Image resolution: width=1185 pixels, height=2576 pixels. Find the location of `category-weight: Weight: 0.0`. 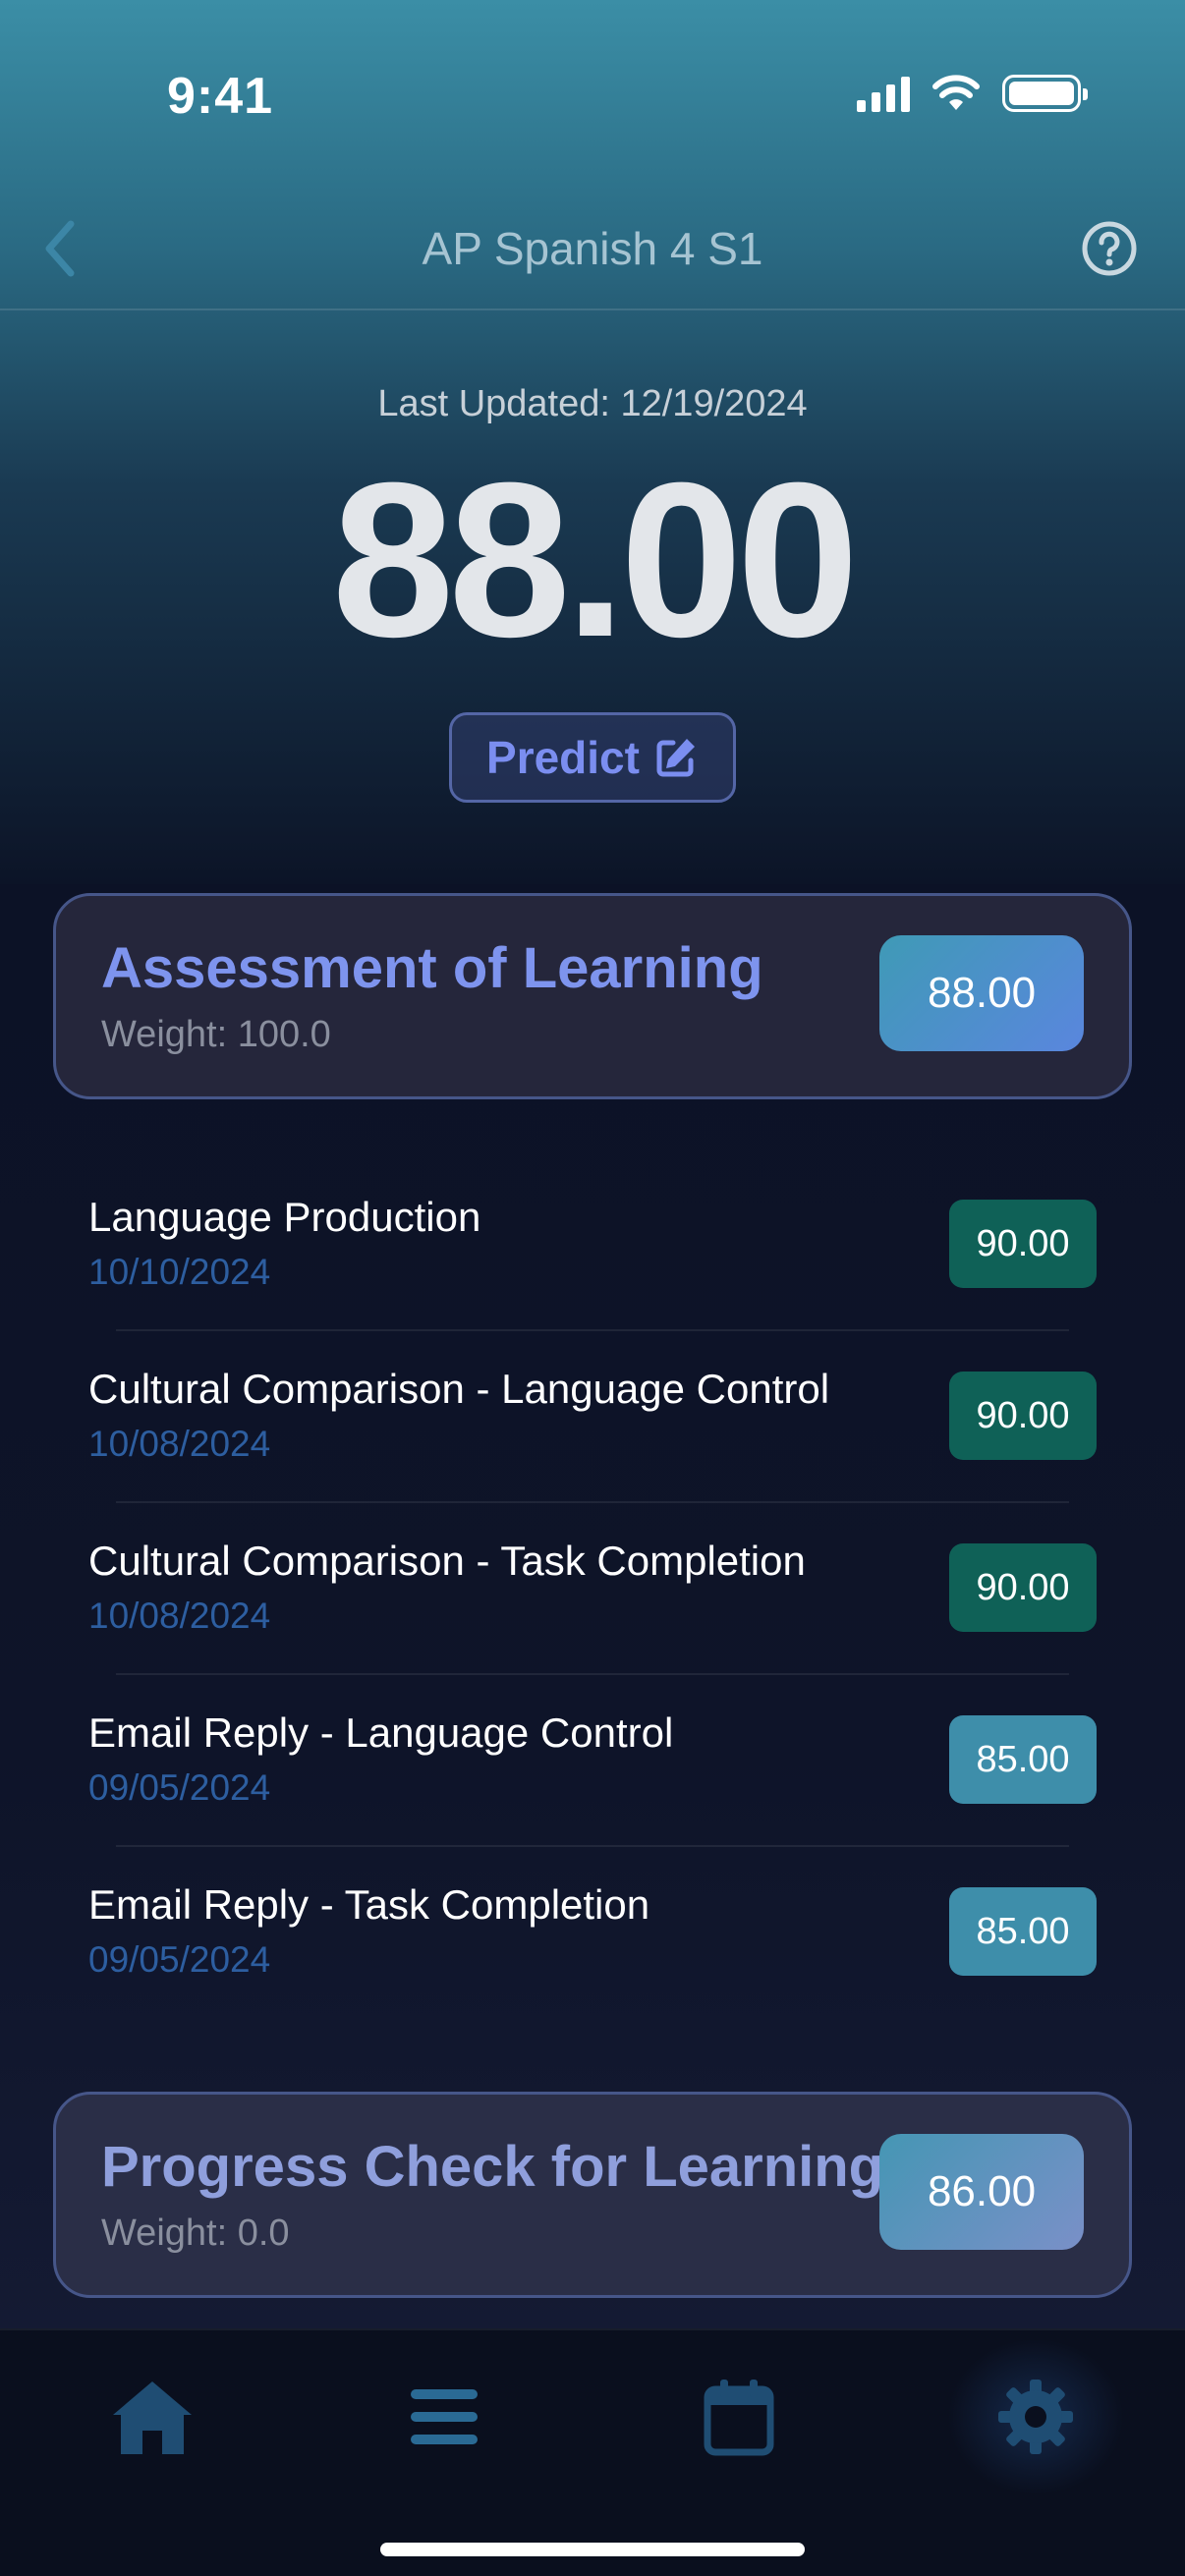

category-weight: Weight: 0.0 is located at coordinates (196, 2233).